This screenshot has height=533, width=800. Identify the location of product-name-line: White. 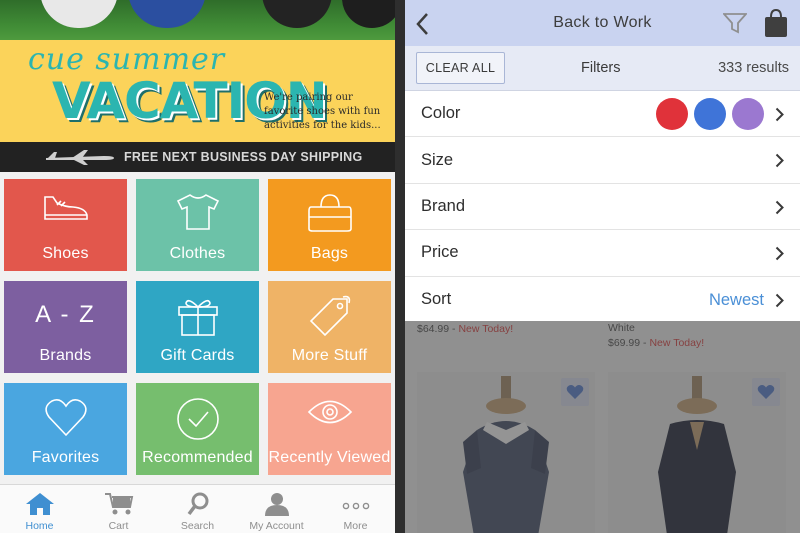
(621, 328).